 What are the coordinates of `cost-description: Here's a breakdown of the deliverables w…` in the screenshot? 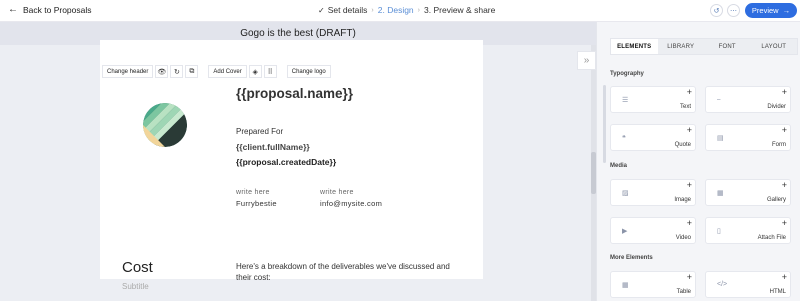 It's located at (351, 272).